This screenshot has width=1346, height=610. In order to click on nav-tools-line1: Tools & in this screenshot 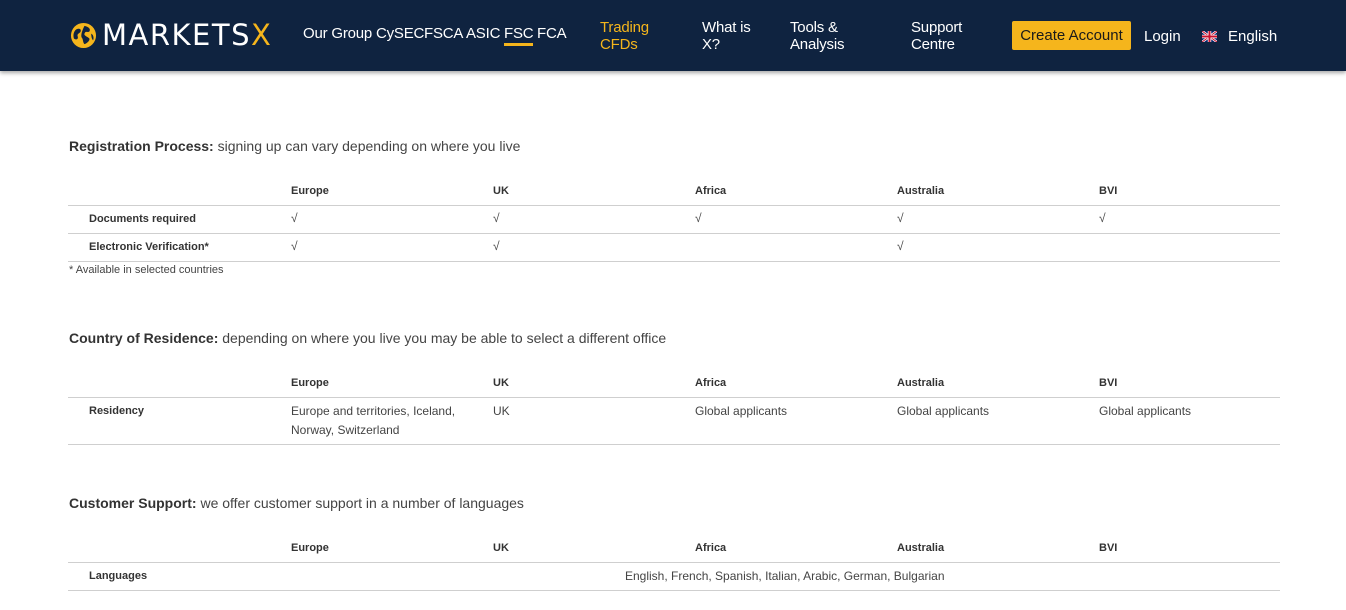, I will do `click(814, 27)`.